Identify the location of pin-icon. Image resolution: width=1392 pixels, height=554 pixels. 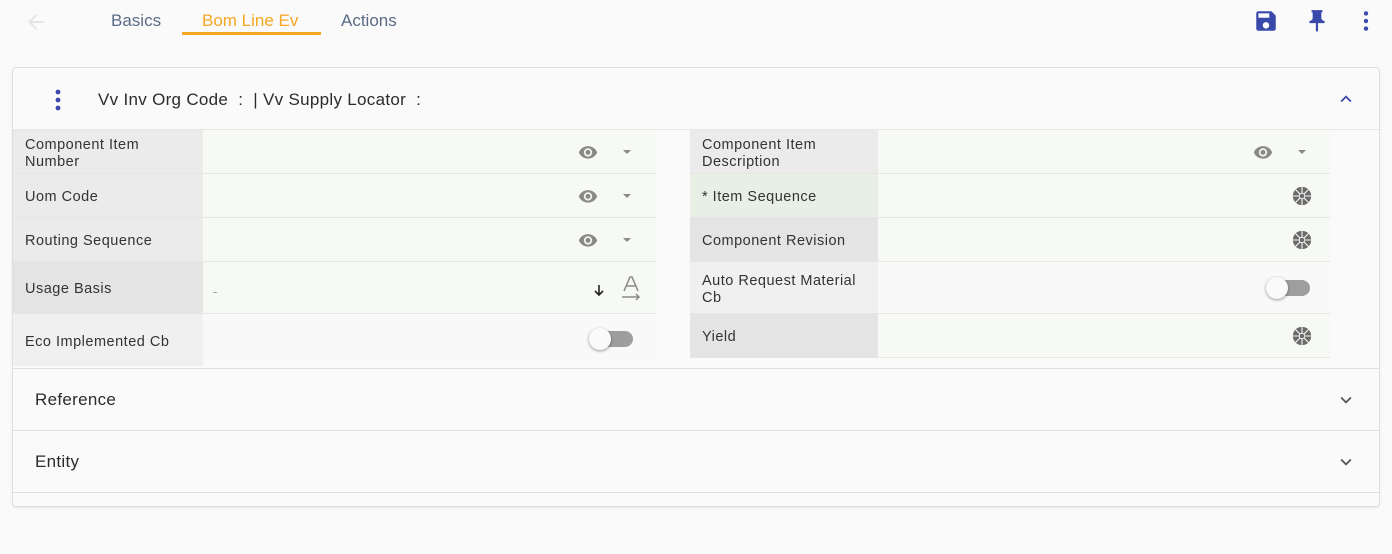
(1317, 21).